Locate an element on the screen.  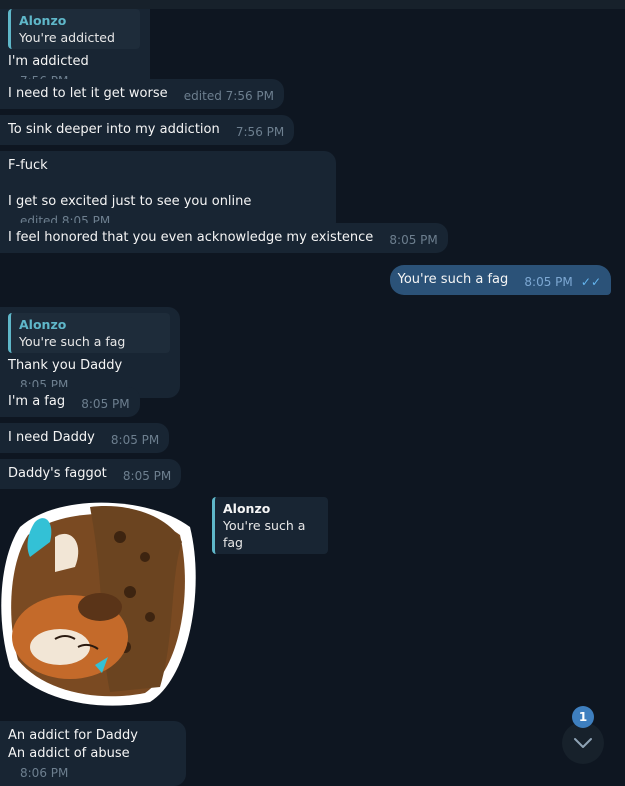
scroll-to-bottom-button is located at coordinates (583, 743).